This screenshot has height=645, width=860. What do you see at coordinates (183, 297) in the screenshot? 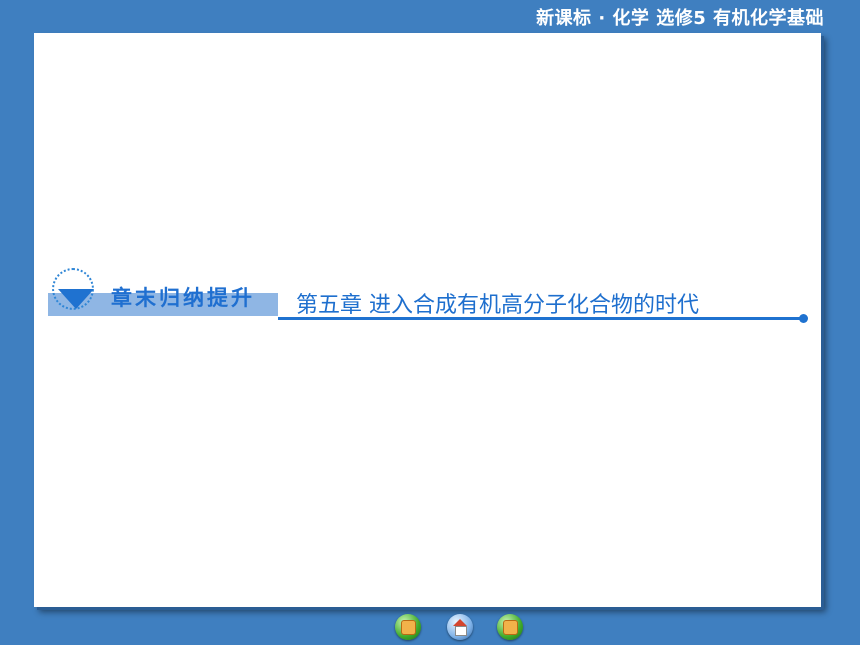
I see `section-badge-label: 章末归纳提升` at bounding box center [183, 297].